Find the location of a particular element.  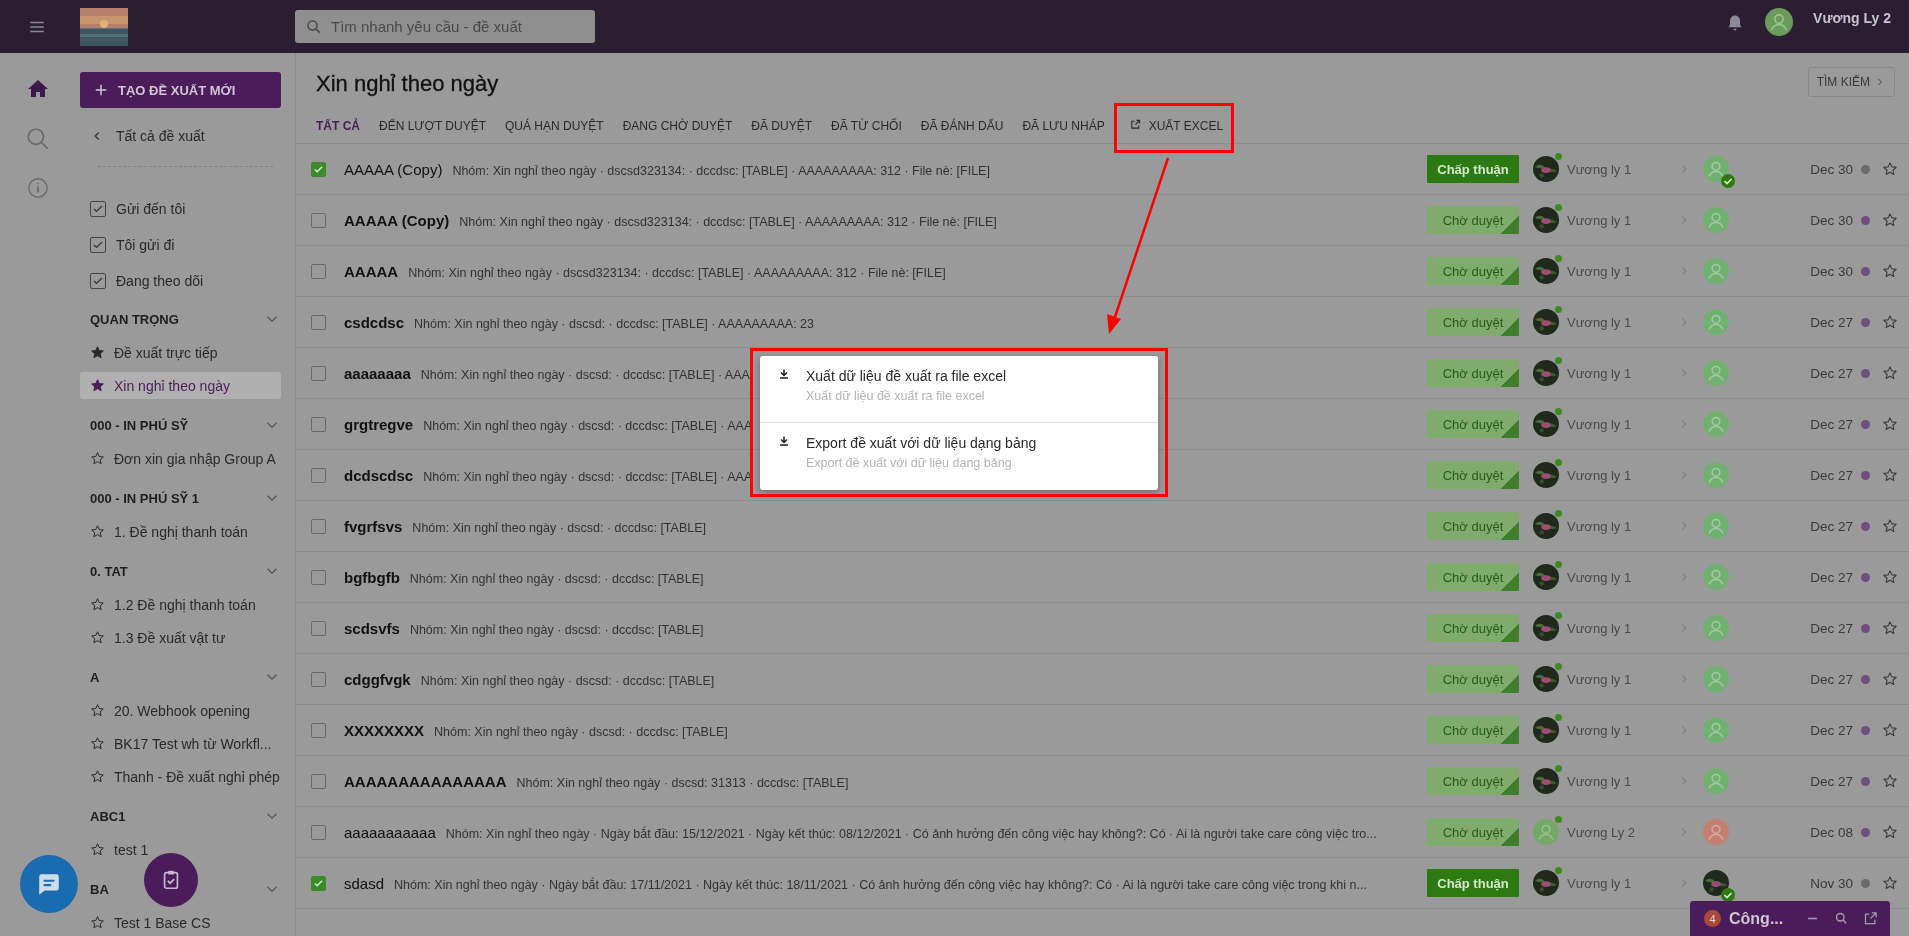

nav-item: Test 1 Base CS is located at coordinates (180, 922).